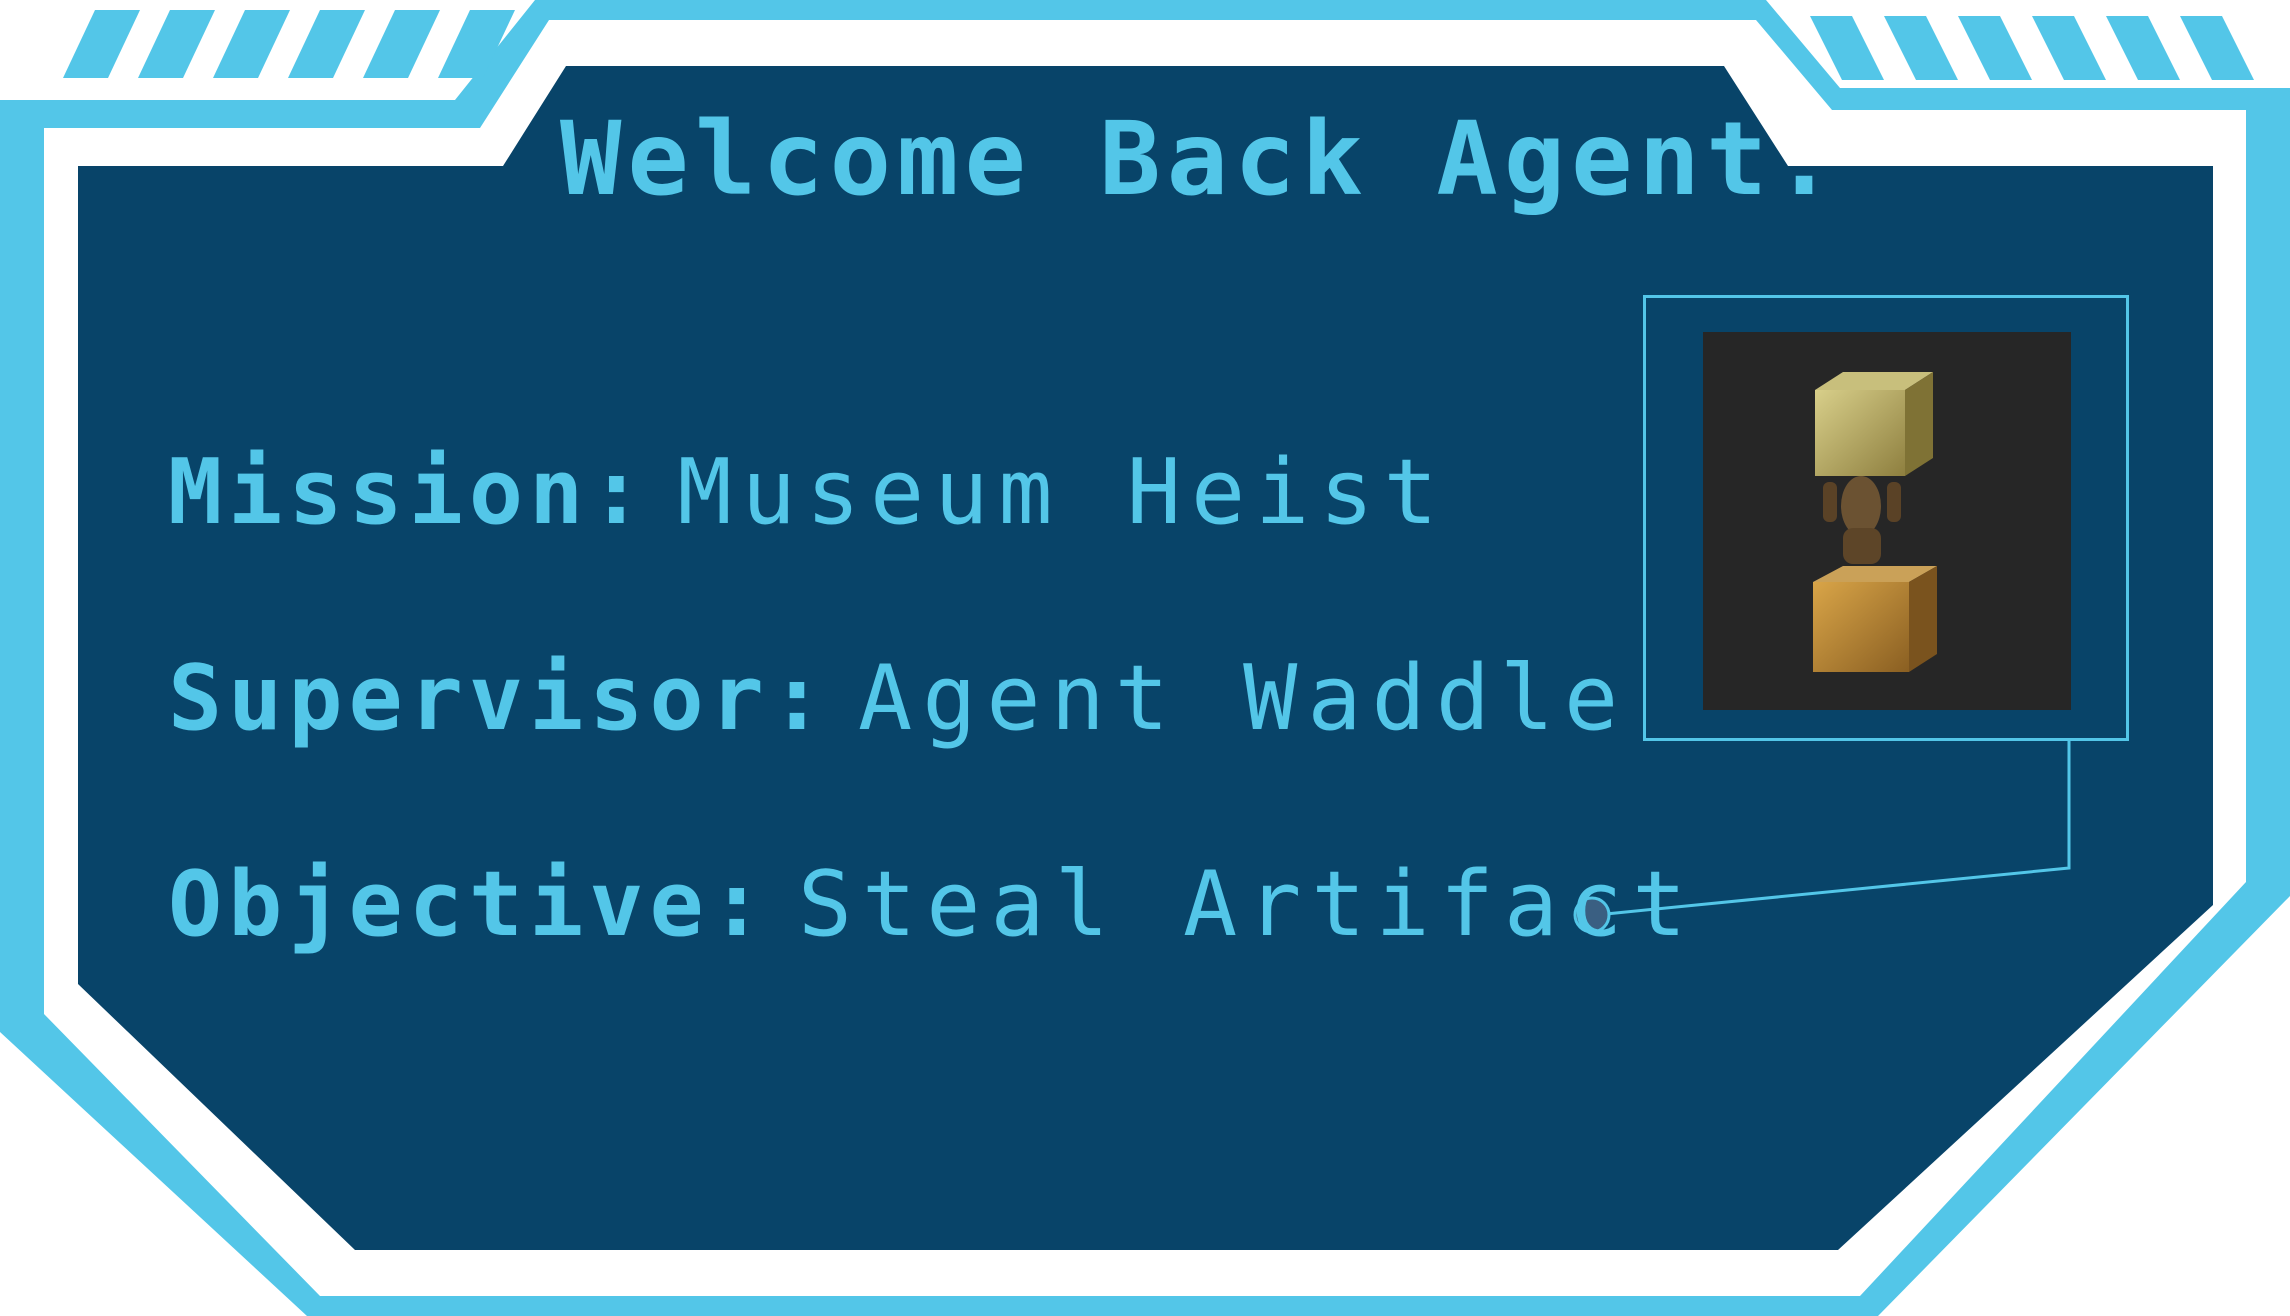  Describe the element at coordinates (1247, 904) in the screenshot. I see `objective-value: Steal Artifact` at that location.